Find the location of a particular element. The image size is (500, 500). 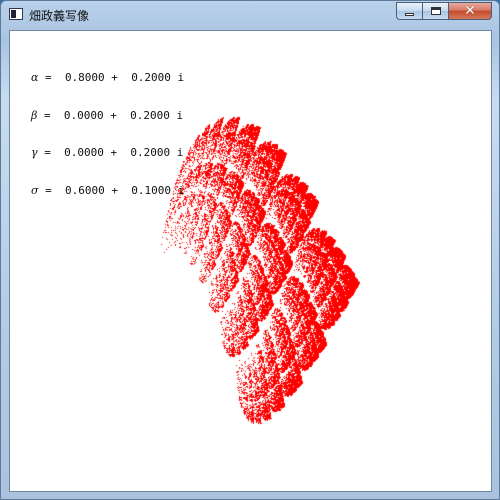

window-icon is located at coordinates (16, 14).